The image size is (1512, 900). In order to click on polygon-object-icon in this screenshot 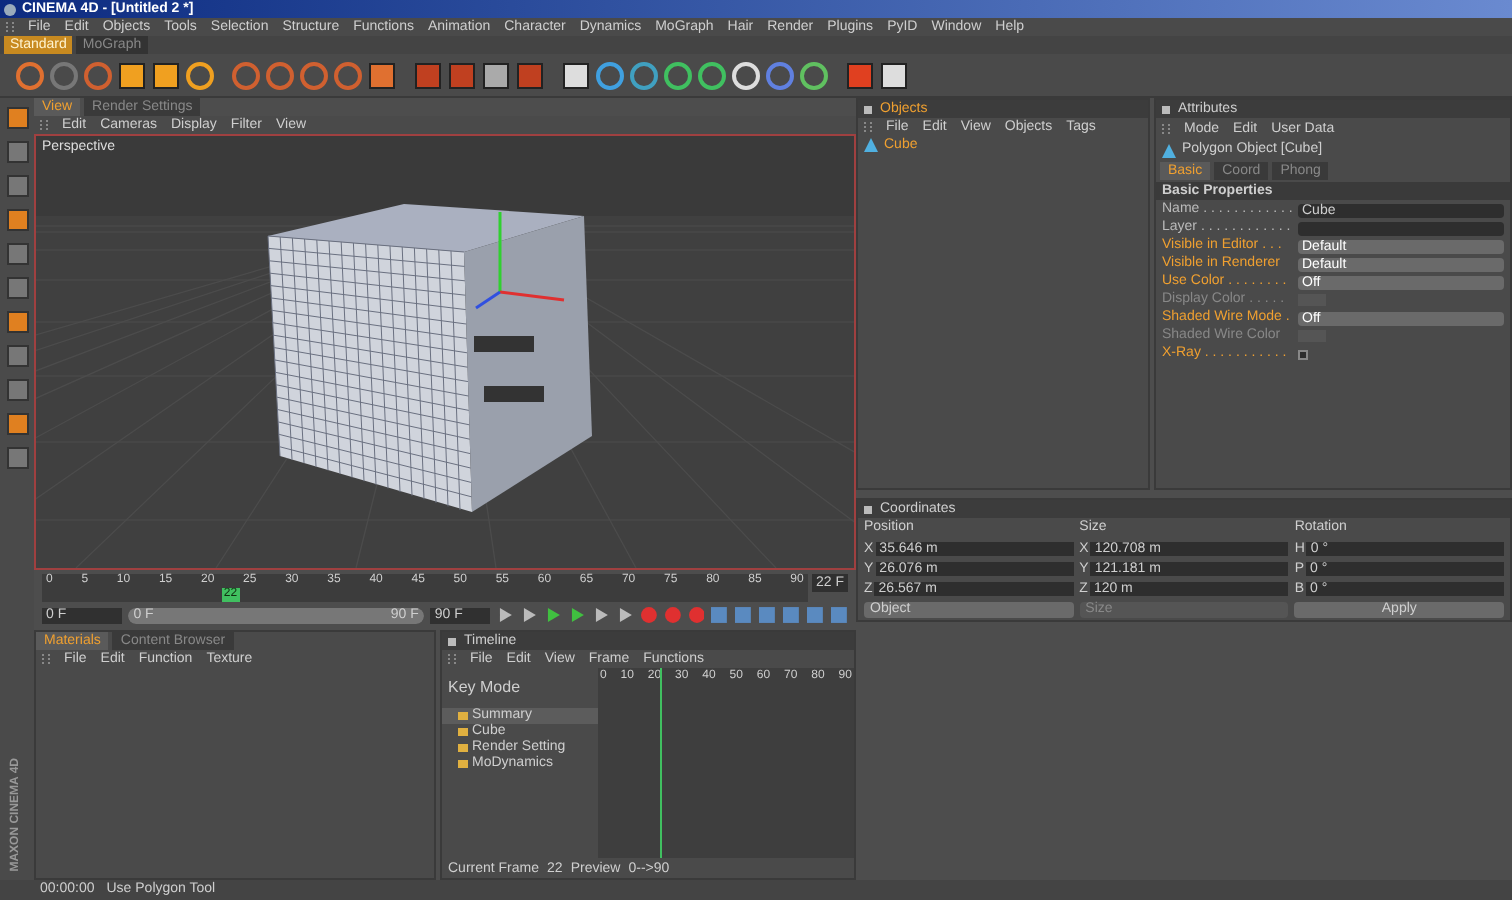, I will do `click(1169, 150)`.